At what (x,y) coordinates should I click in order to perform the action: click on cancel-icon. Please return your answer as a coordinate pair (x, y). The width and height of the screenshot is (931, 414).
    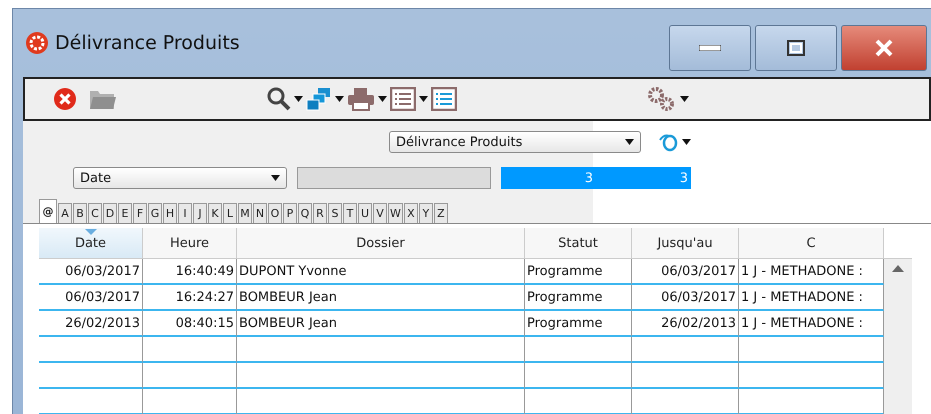
    Looking at the image, I should click on (65, 99).